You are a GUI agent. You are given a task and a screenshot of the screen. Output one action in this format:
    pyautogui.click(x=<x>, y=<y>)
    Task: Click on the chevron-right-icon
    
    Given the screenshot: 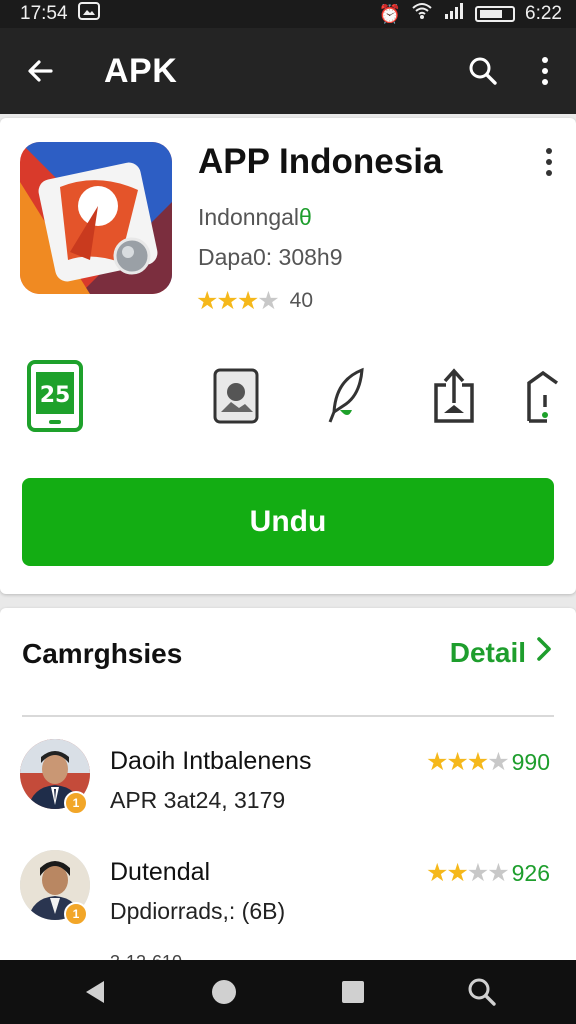 What is the action you would take?
    pyautogui.click(x=544, y=652)
    